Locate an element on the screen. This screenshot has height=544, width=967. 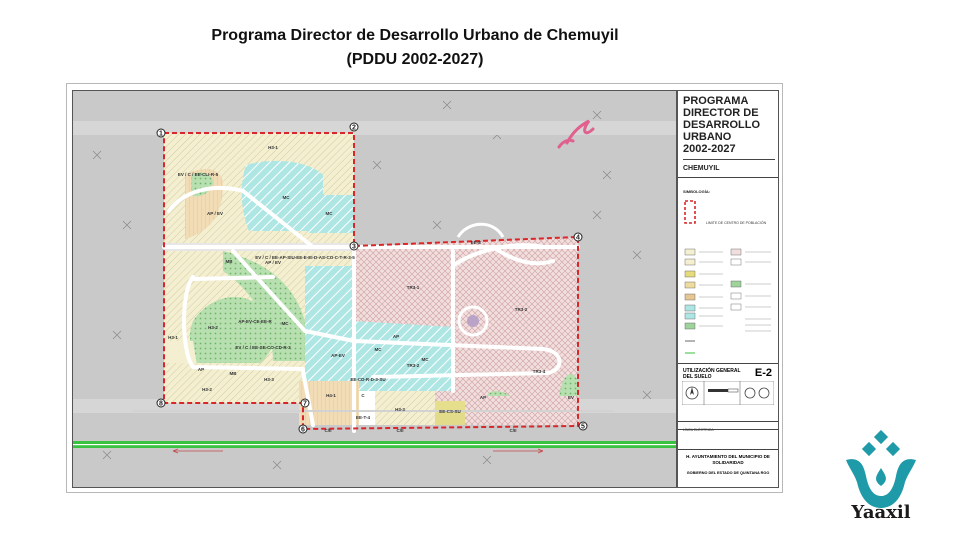
label-ap-ev-ce: AP-EV-CE-EE-R is located at coordinates (255, 321).